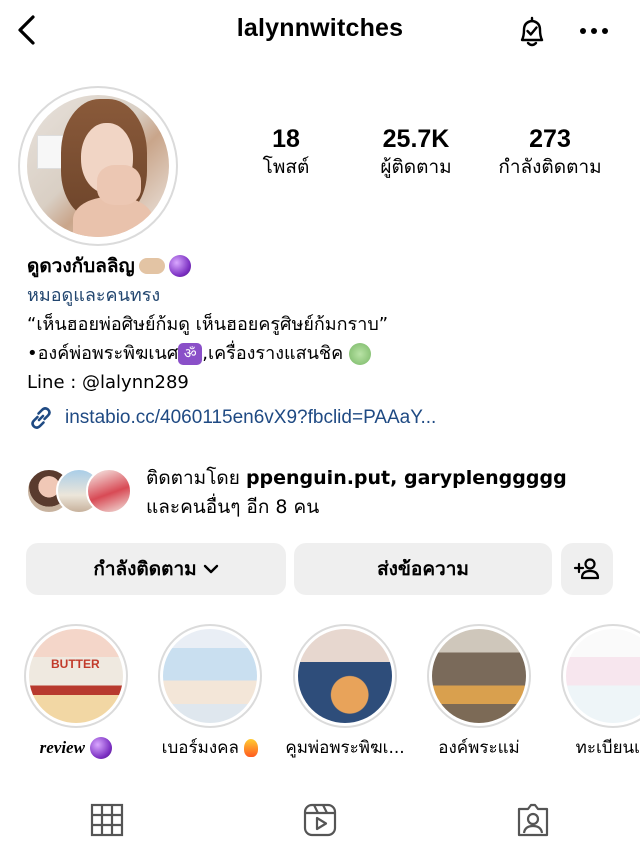  I want to click on message-button: ส่งข้อความ, so click(423, 569).